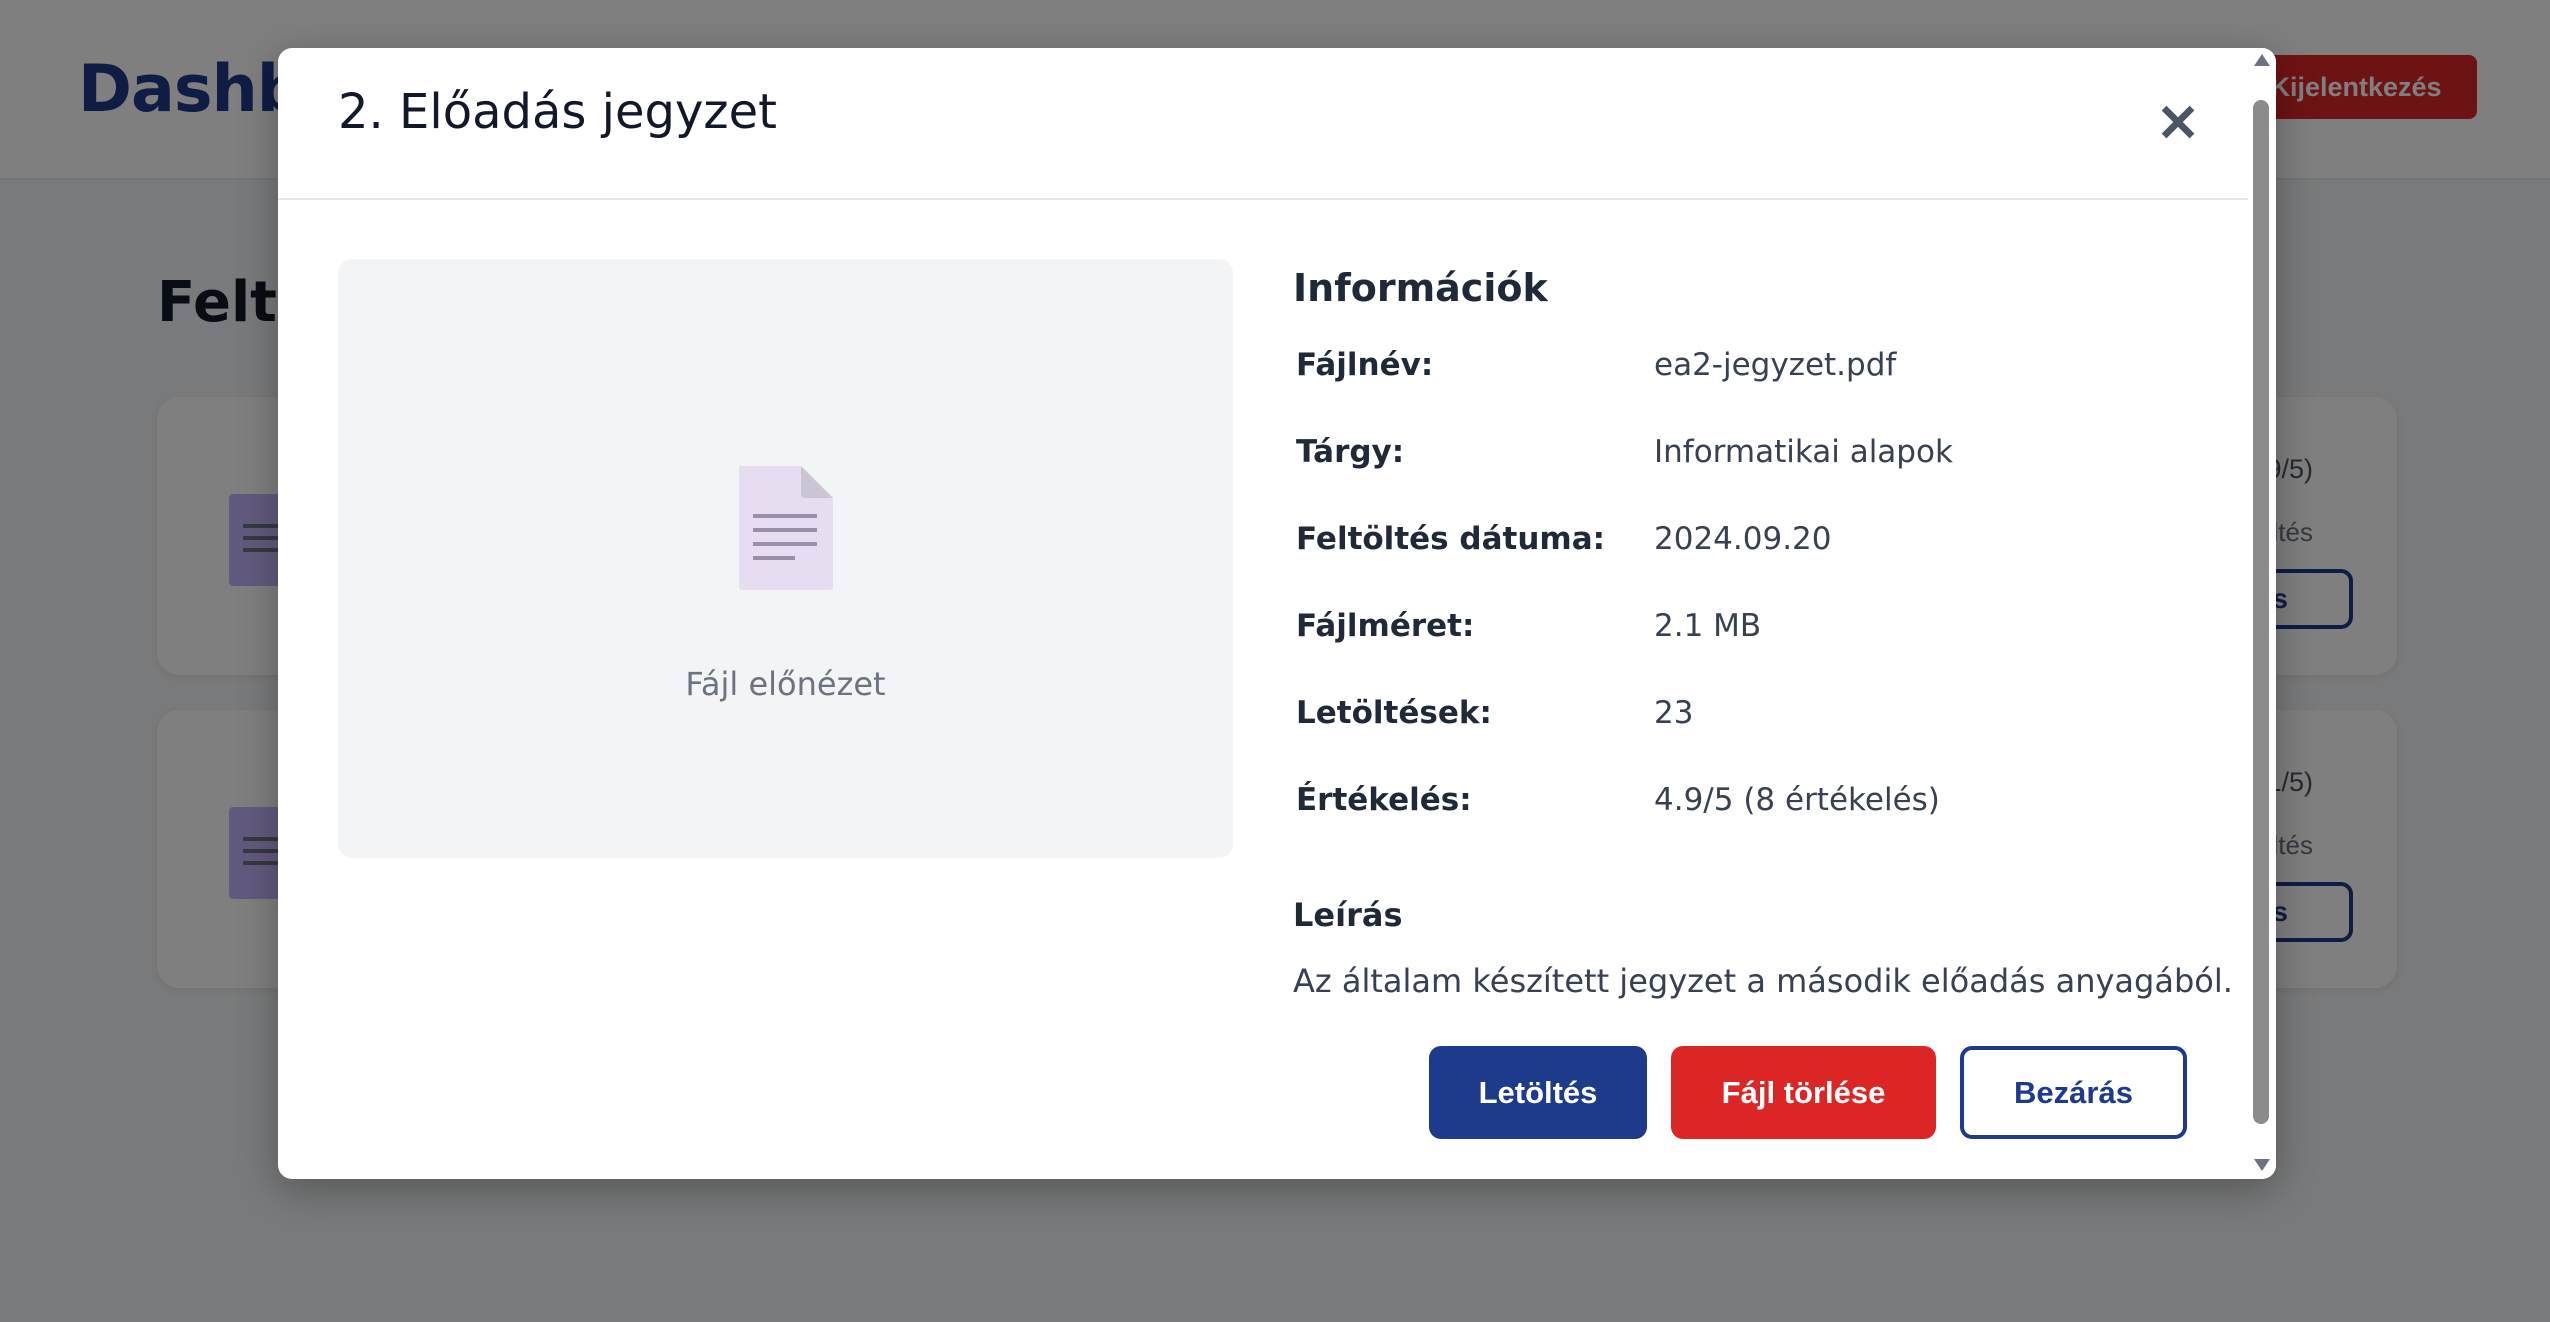  What do you see at coordinates (786, 528) in the screenshot?
I see `document-icon` at bounding box center [786, 528].